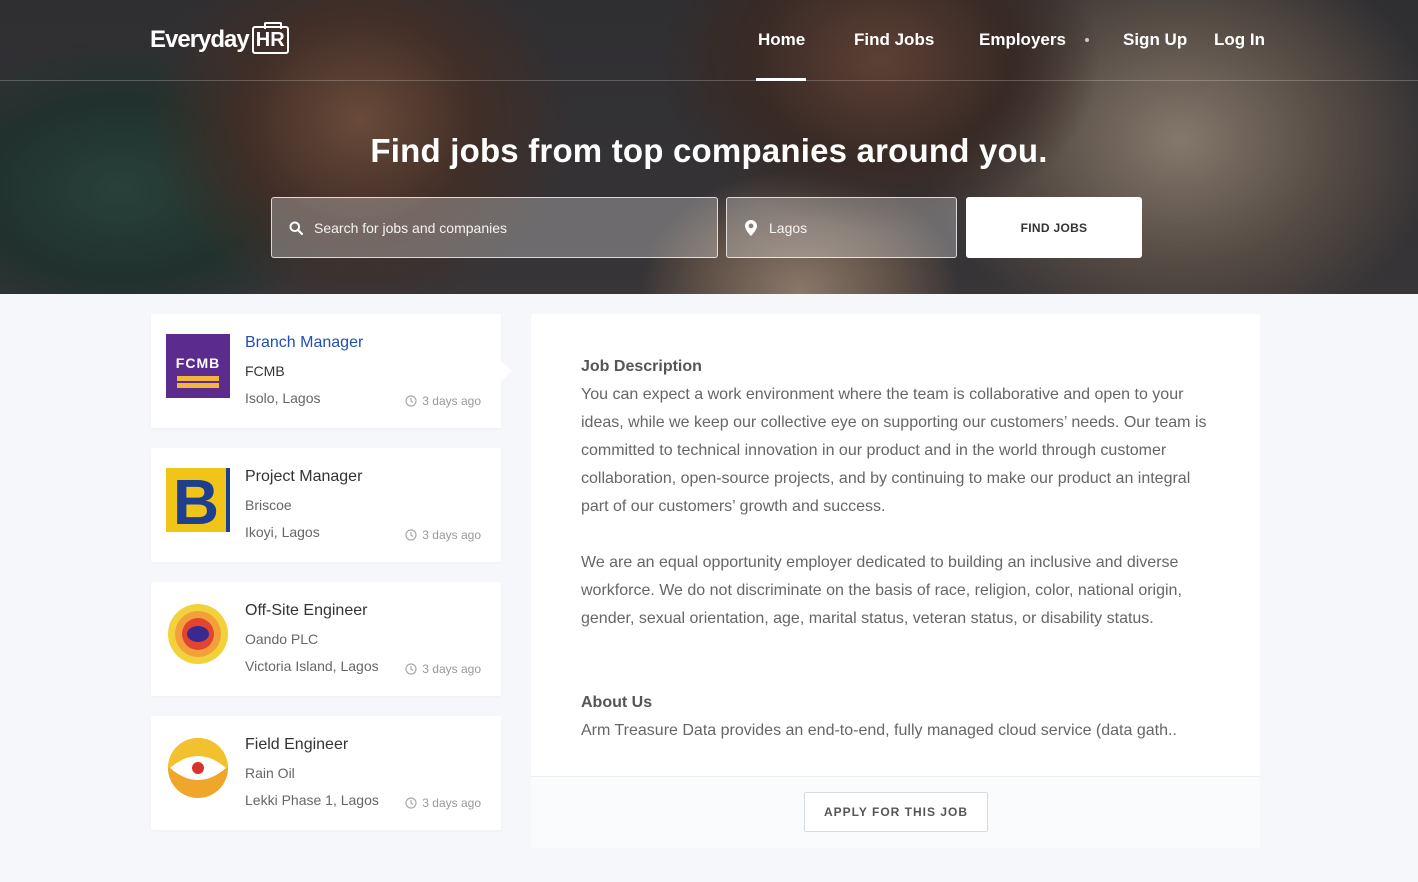  I want to click on fcmb-logo: FCMB, so click(198, 366).